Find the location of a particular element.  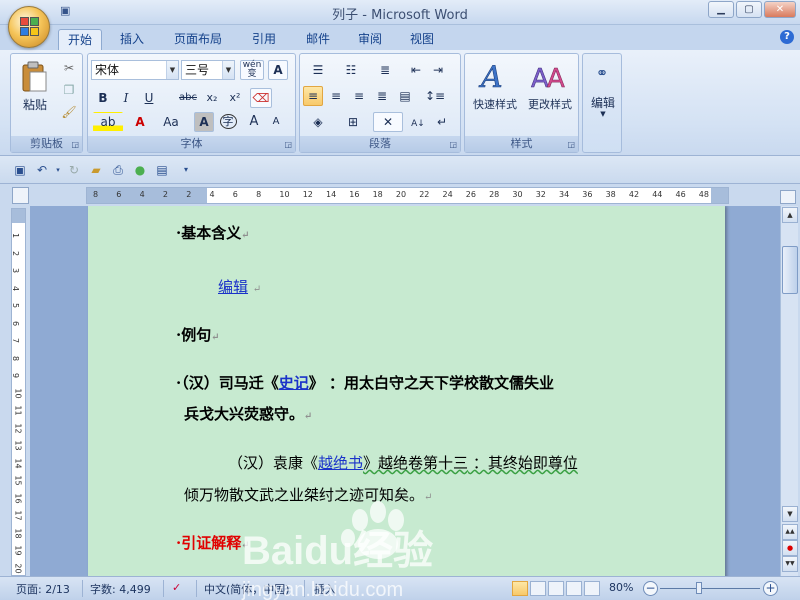

save-icon-mini: ▣ is located at coordinates (65, 10).